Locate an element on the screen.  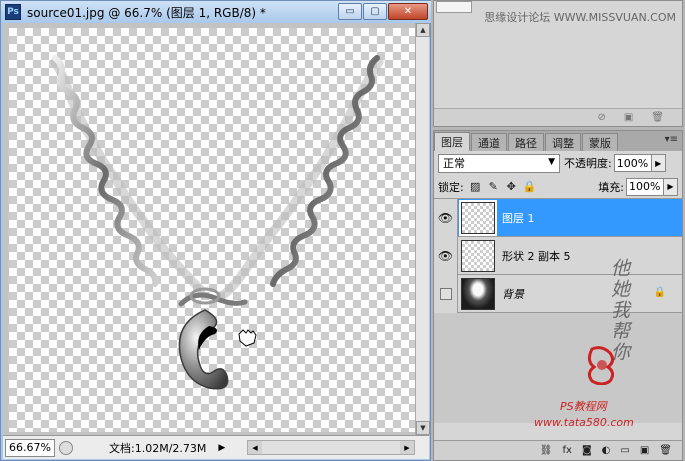
restore-icon: ▢ is located at coordinates (375, 11).